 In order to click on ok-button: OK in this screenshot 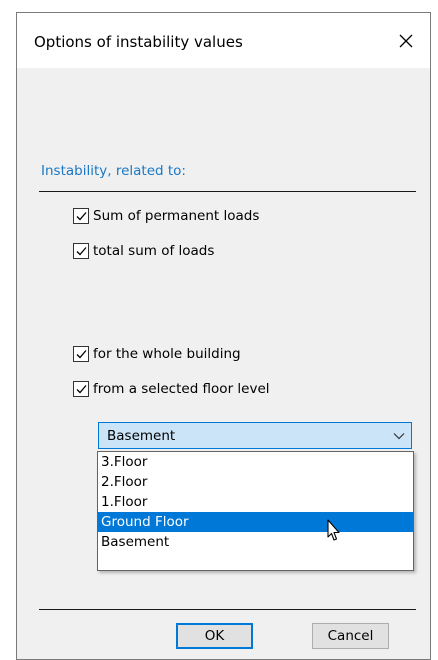, I will do `click(214, 636)`.